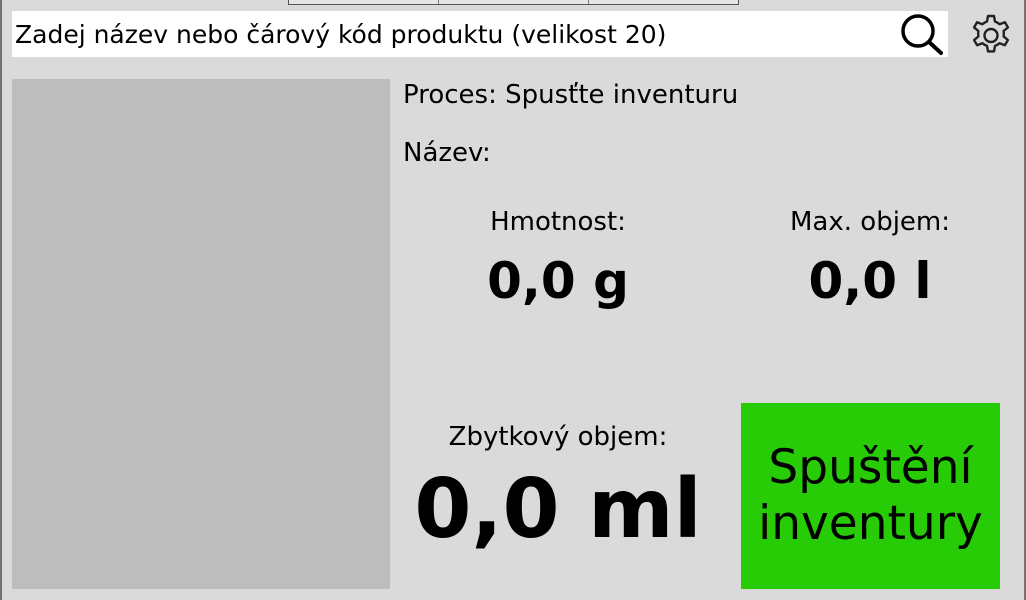 This screenshot has height=600, width=1026. I want to click on weight-value: 0,0 g, so click(558, 281).